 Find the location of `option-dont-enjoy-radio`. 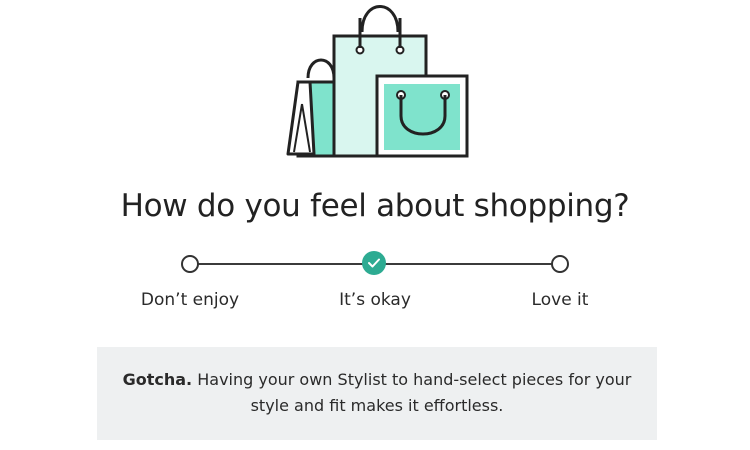

option-dont-enjoy-radio is located at coordinates (190, 264).